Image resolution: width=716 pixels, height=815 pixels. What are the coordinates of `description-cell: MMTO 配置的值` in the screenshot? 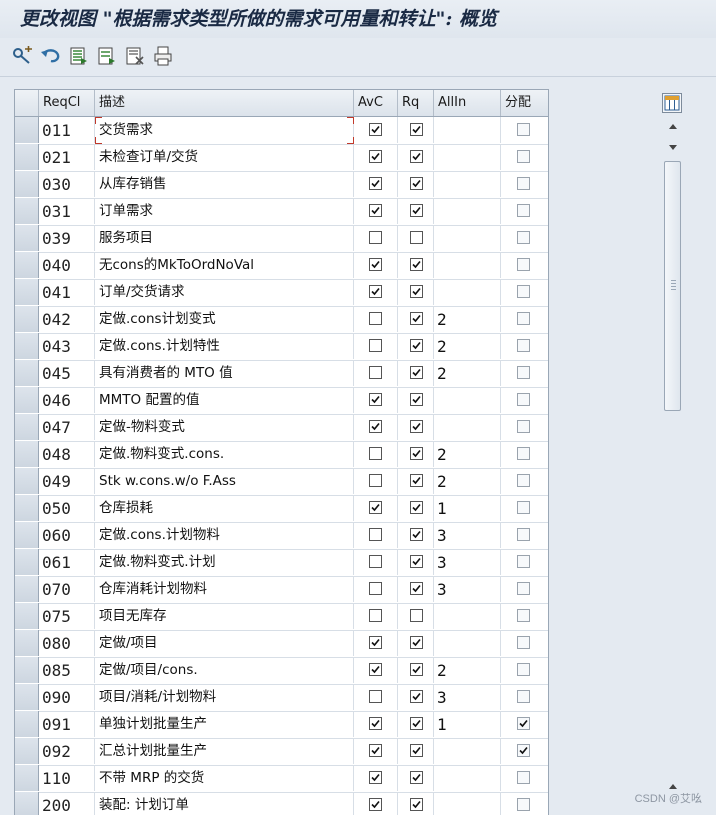 It's located at (224, 400).